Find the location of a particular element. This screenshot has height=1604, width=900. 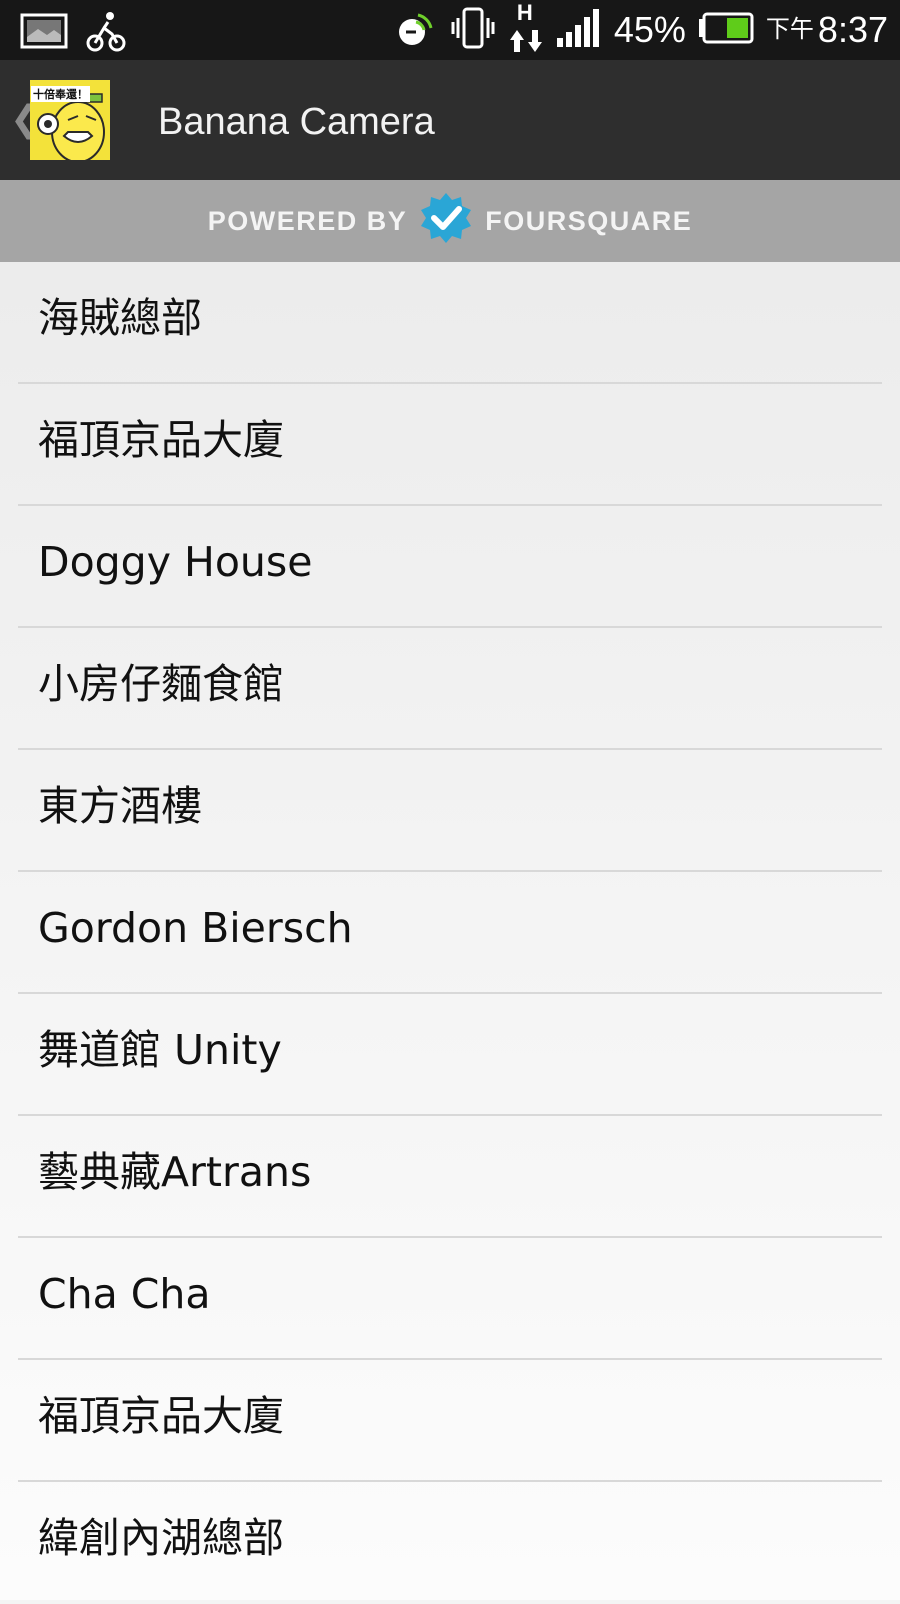

venue-label: 緯創內湖總部 is located at coordinates (161, 1538).